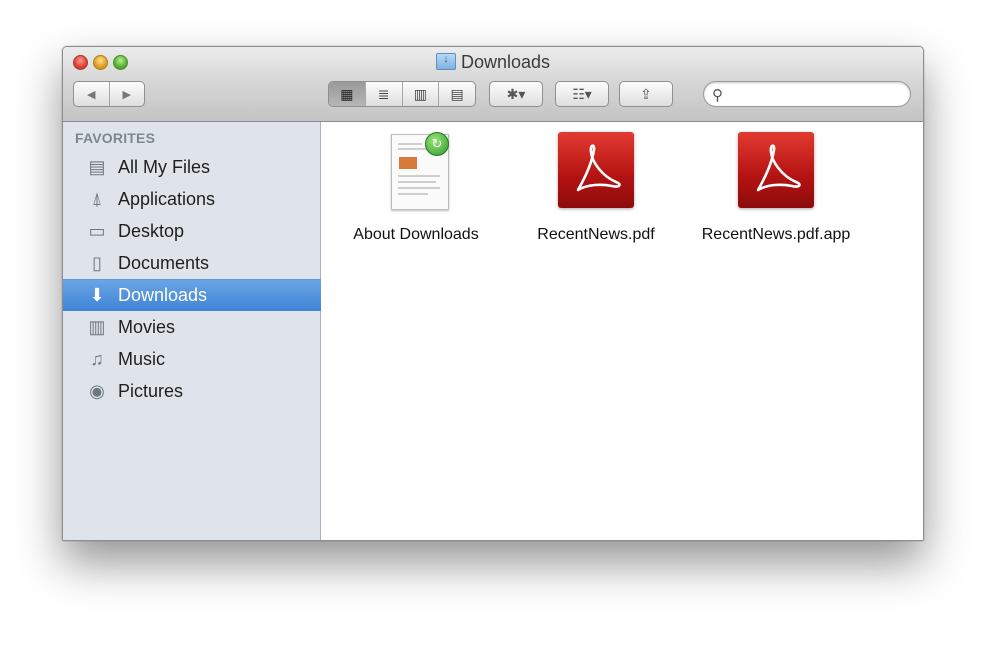 The image size is (984, 646). What do you see at coordinates (445, 61) in the screenshot?
I see `downloads-folder-icon` at bounding box center [445, 61].